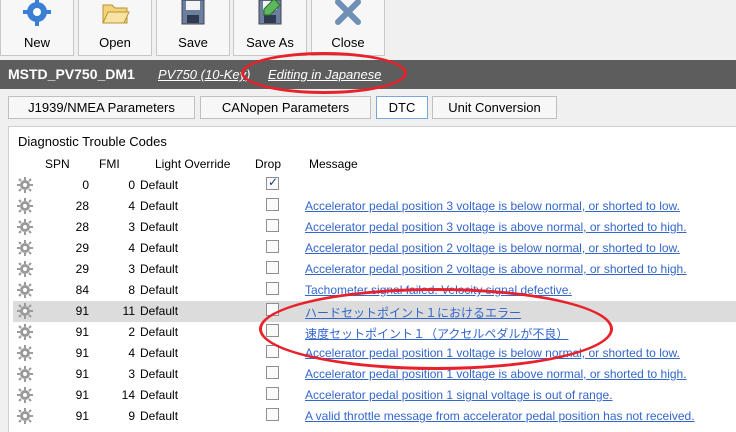  I want to click on column-header-fmi: FMI, so click(109, 164).